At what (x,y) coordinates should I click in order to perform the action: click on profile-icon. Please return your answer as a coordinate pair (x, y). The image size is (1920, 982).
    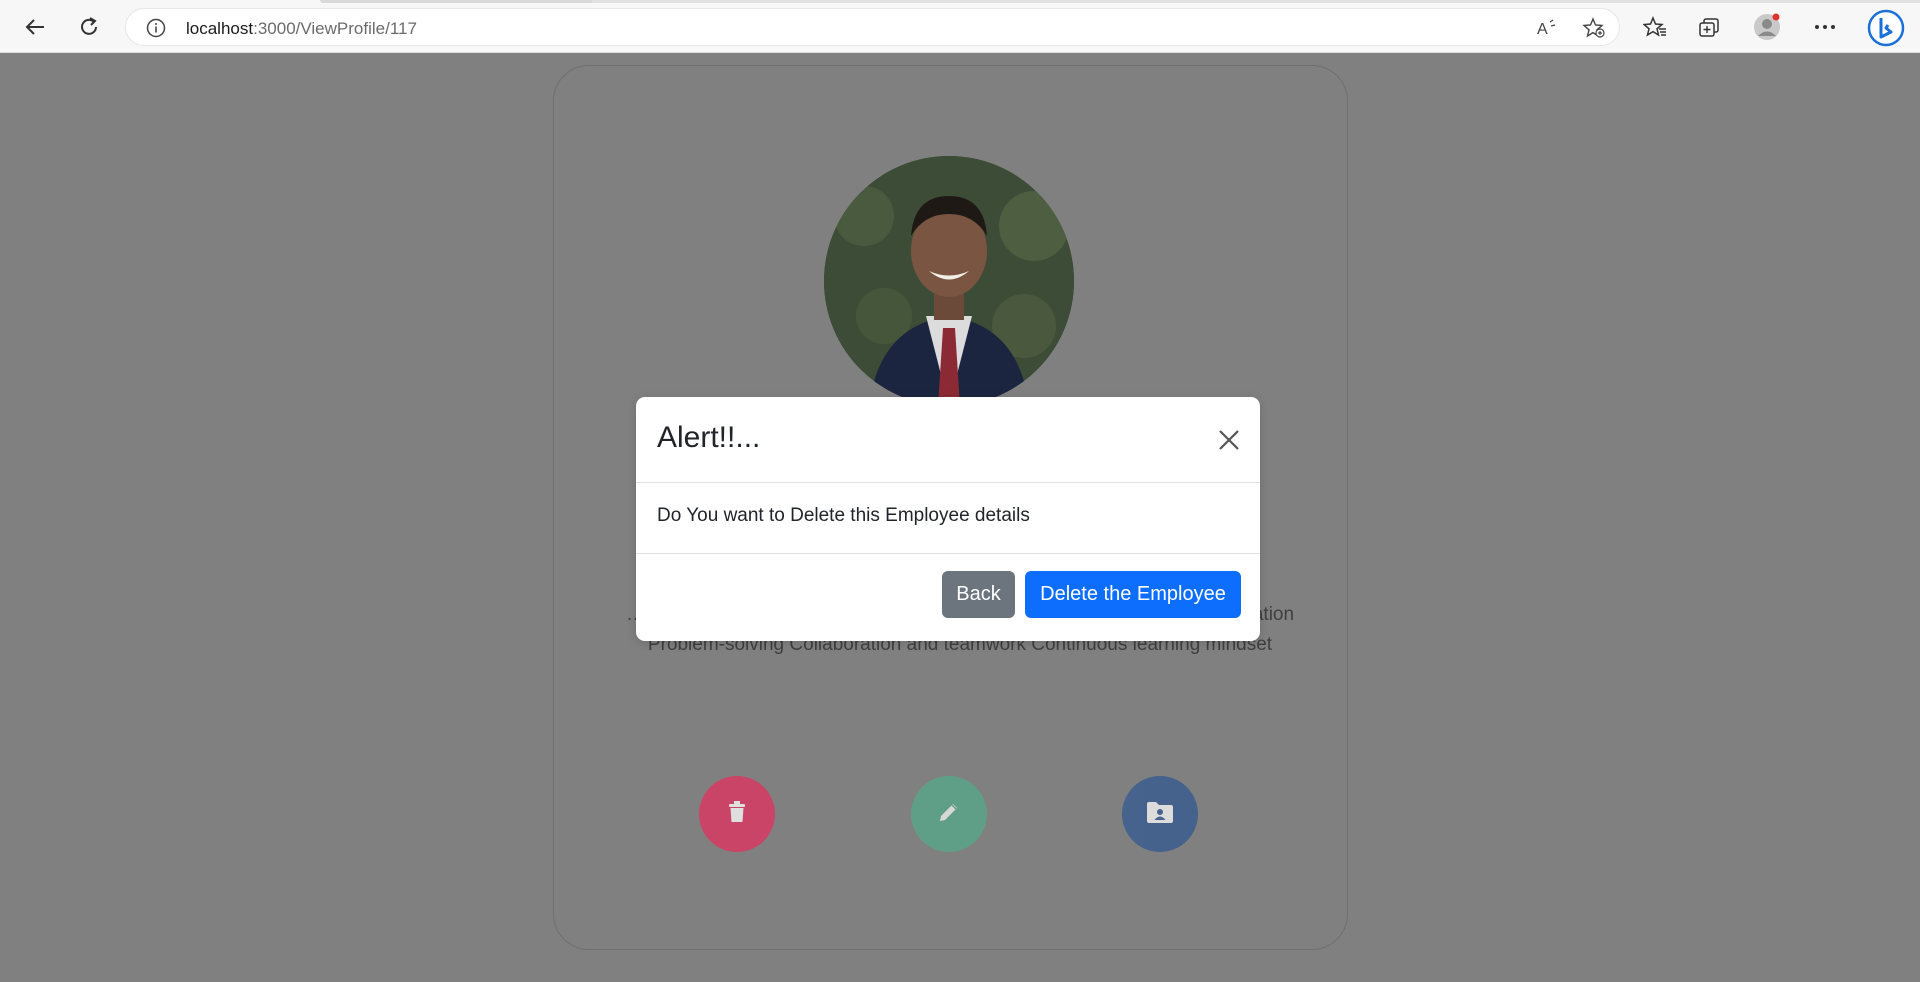
    Looking at the image, I should click on (1767, 27).